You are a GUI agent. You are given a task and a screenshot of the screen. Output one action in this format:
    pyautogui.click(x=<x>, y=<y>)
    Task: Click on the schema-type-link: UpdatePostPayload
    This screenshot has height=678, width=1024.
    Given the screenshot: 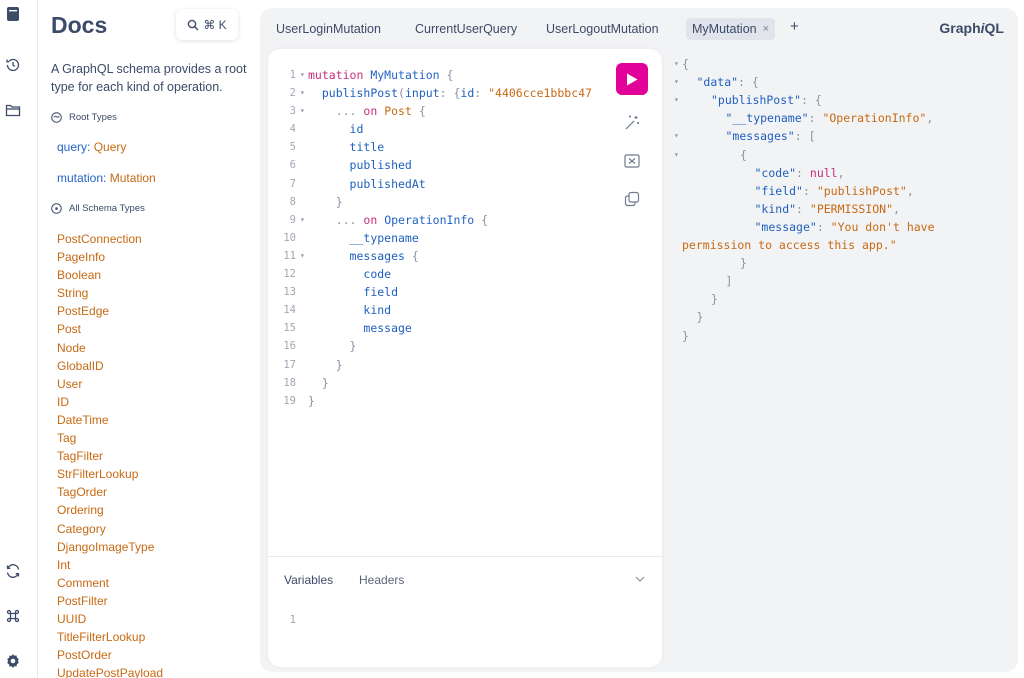 What is the action you would take?
    pyautogui.click(x=110, y=671)
    